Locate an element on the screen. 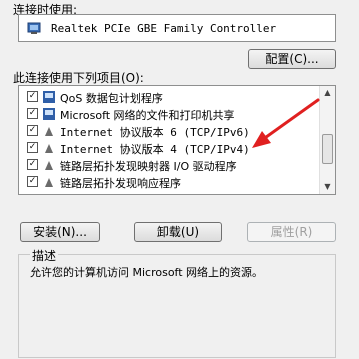 The width and height of the screenshot is (359, 359). description-text: 允许您的计算机访问 Microsoft 网络上的资源。 is located at coordinates (147, 272).